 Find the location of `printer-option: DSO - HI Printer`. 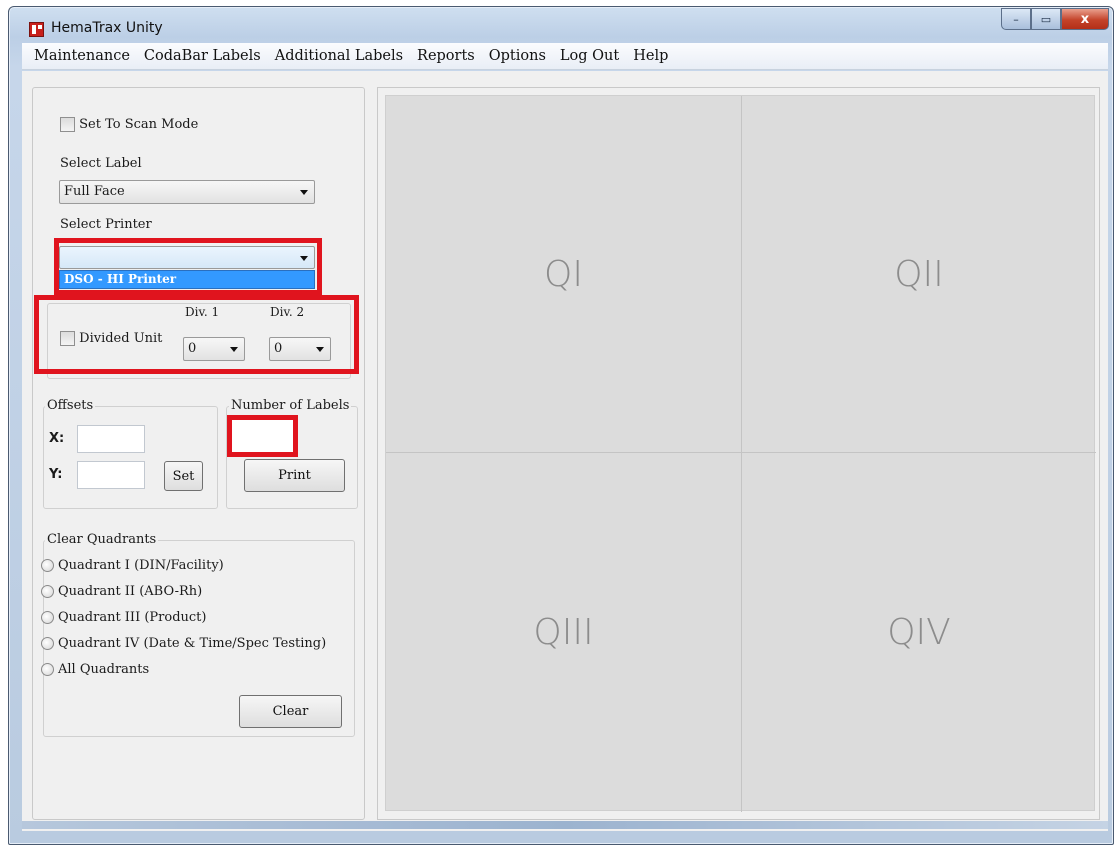

printer-option: DSO - HI Printer is located at coordinates (187, 279).